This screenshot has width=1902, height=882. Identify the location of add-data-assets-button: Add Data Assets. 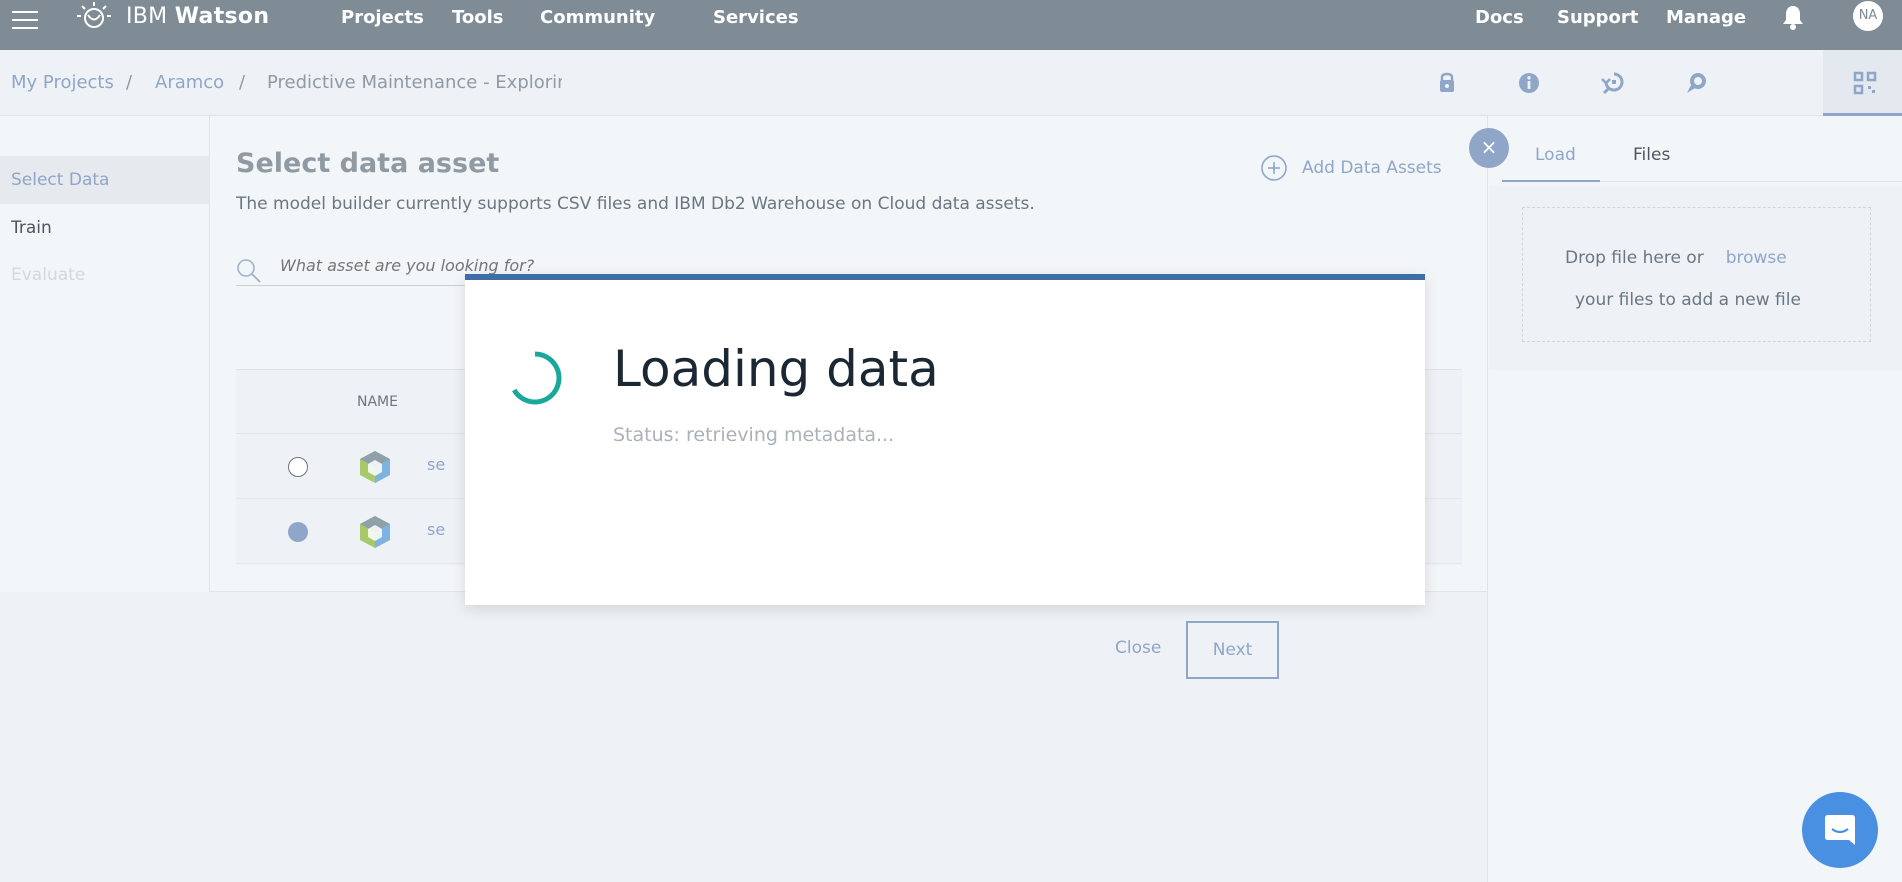
(1355, 169).